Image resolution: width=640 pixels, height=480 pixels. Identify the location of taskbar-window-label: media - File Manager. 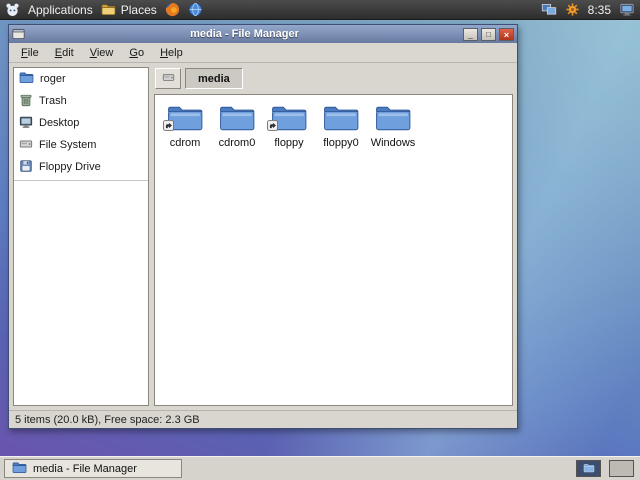
(85, 468).